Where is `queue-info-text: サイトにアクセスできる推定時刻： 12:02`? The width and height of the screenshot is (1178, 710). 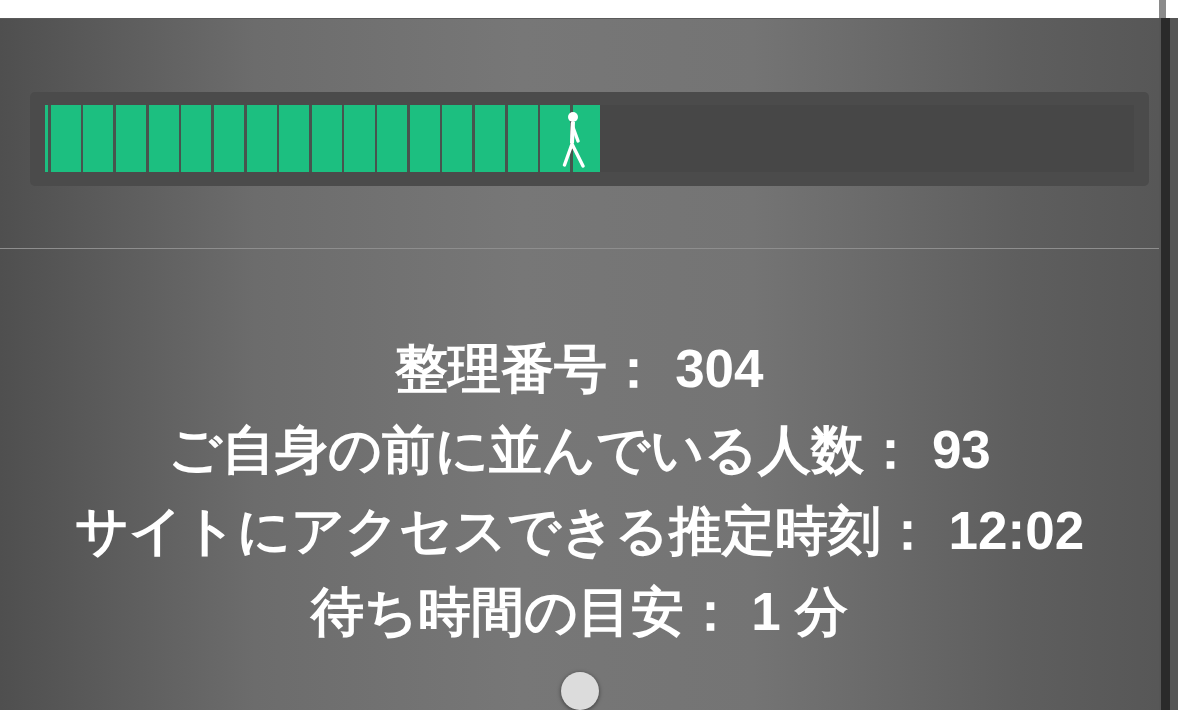 queue-info-text: サイトにアクセスできる推定時刻： 12:02 is located at coordinates (579, 531).